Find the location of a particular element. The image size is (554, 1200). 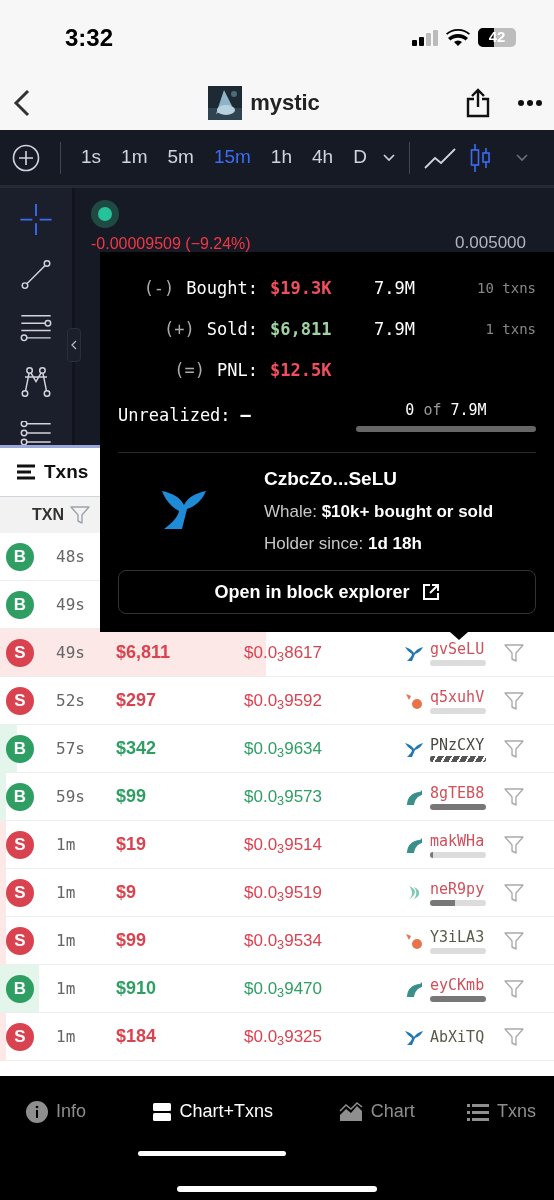

price-change: -0.00009509 (−9.24%) is located at coordinates (171, 243).